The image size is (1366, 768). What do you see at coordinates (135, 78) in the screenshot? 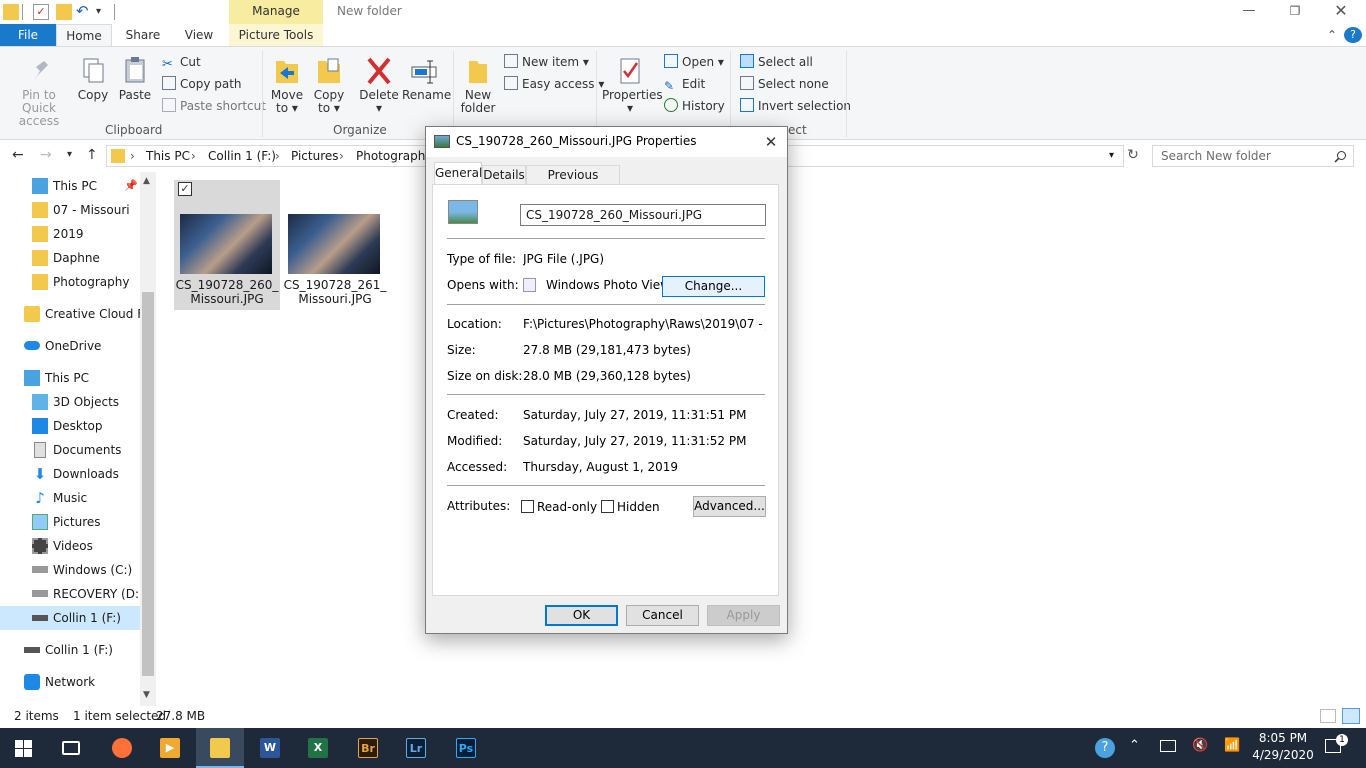
I see `paste-button: Paste` at bounding box center [135, 78].